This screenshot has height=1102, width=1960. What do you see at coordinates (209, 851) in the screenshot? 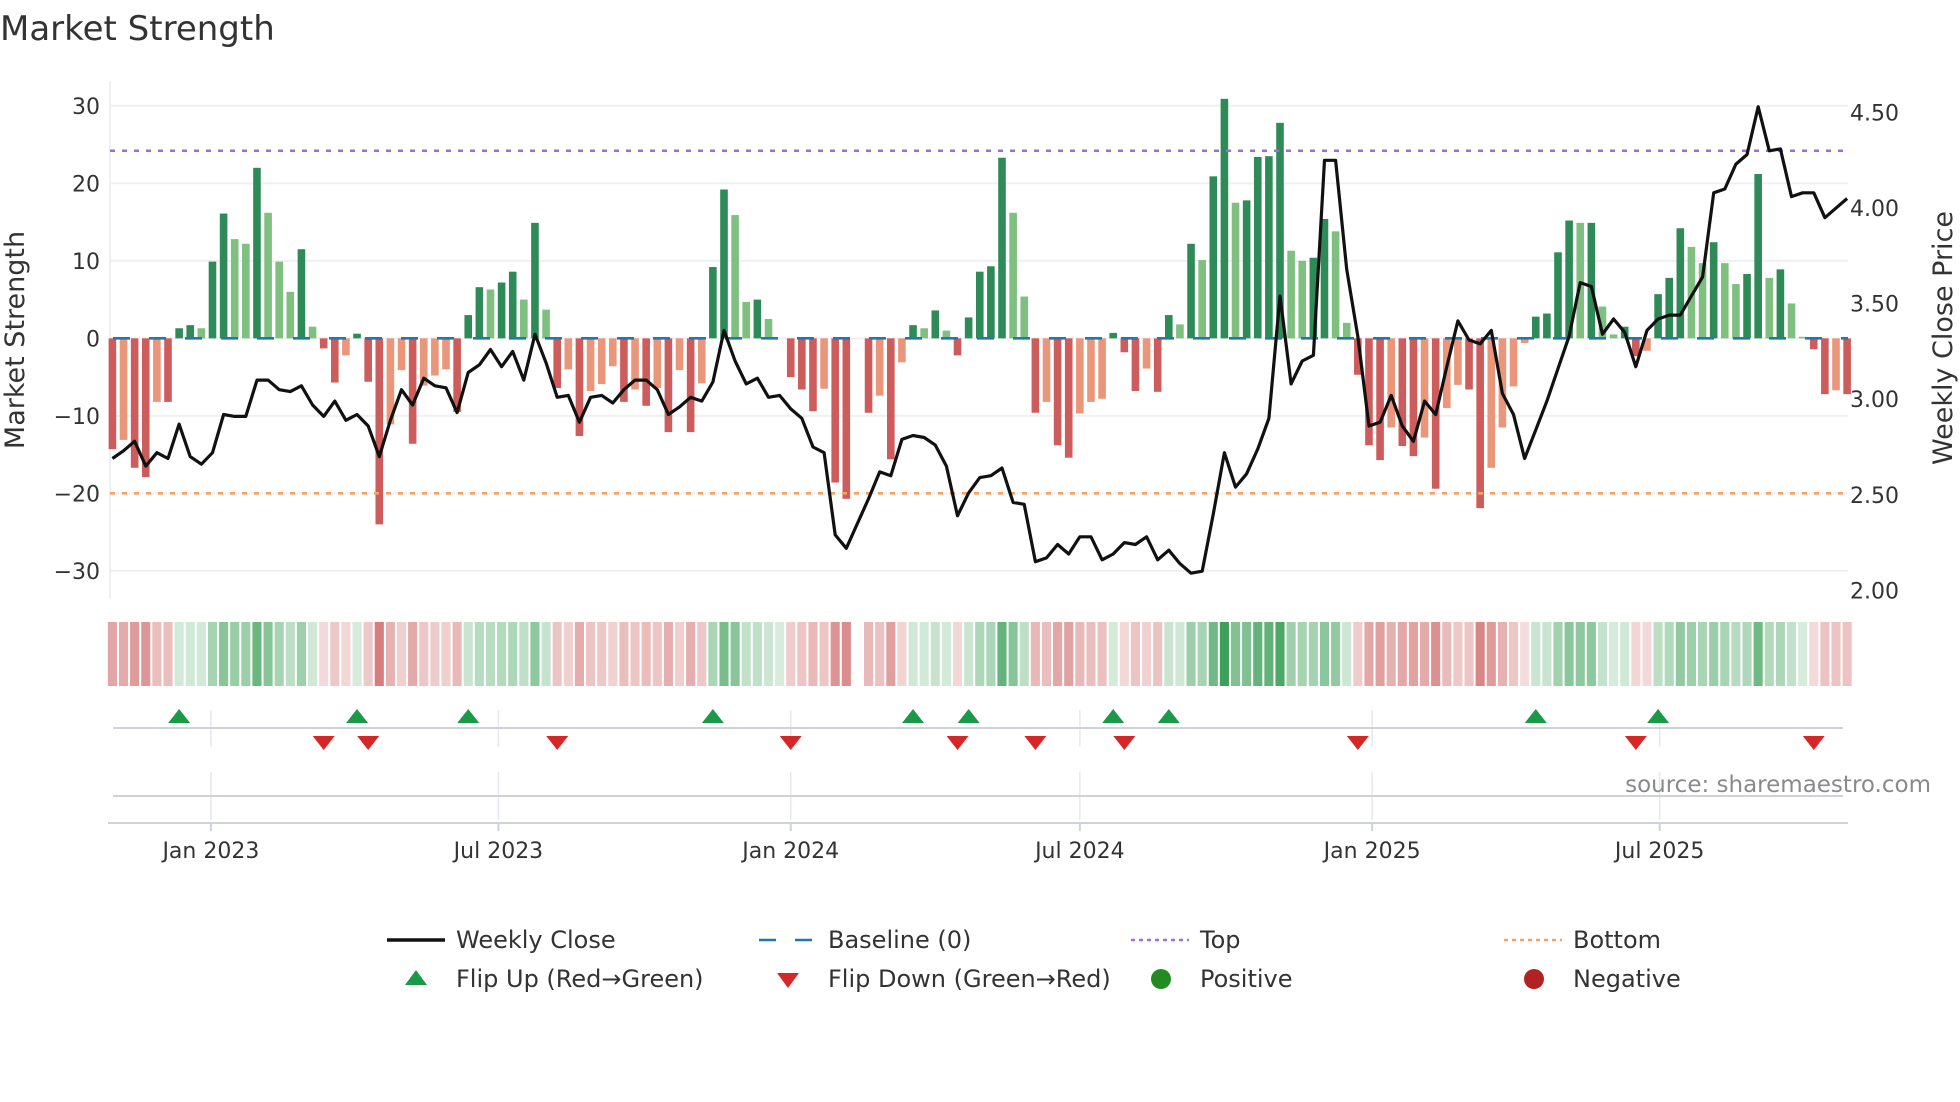
I see `x-tick-label: Jan 2023` at bounding box center [209, 851].